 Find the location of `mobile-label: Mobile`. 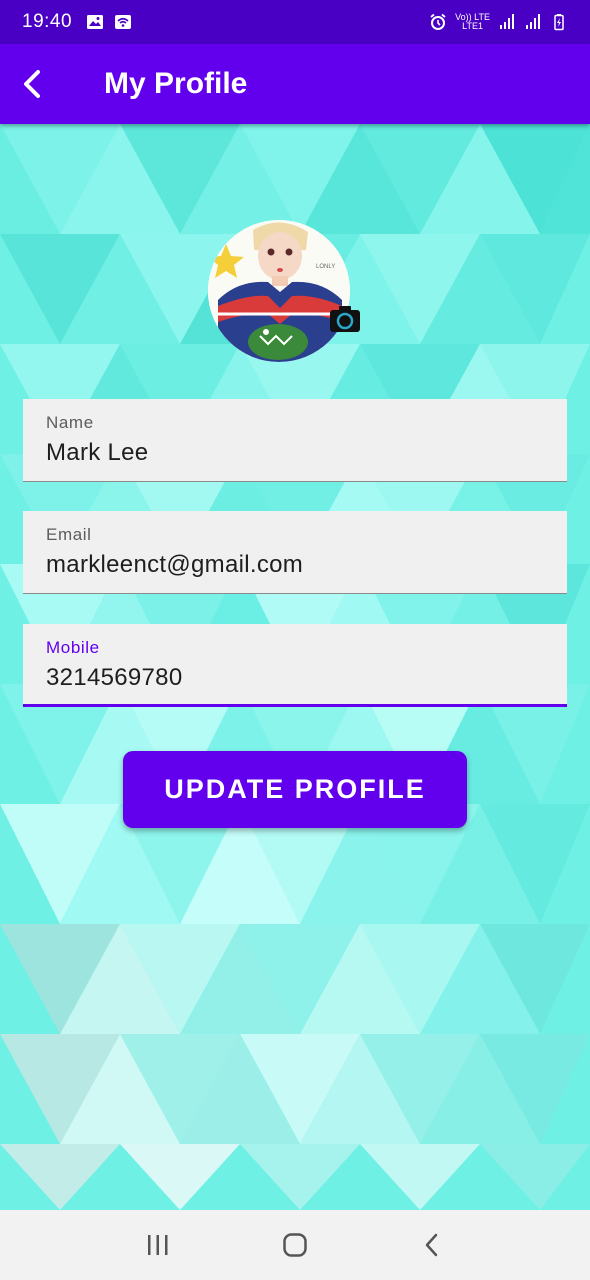

mobile-label: Mobile is located at coordinates (73, 647).